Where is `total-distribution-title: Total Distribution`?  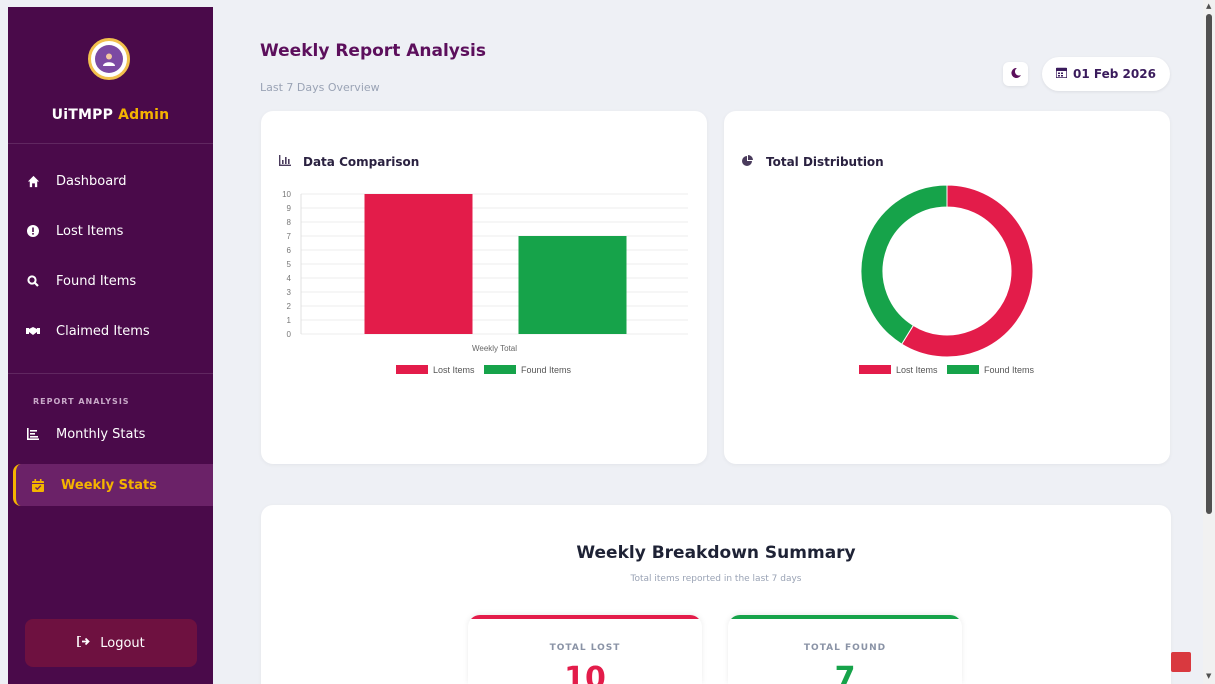 total-distribution-title: Total Distribution is located at coordinates (825, 162).